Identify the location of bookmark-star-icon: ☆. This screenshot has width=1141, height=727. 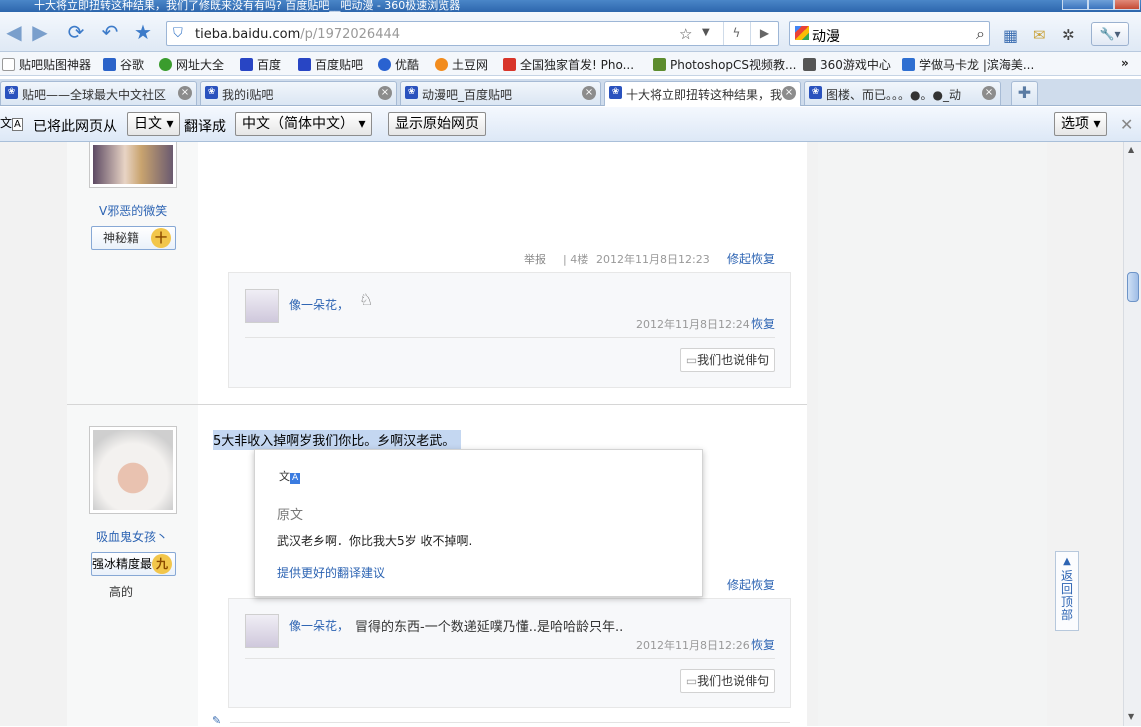
(685, 34).